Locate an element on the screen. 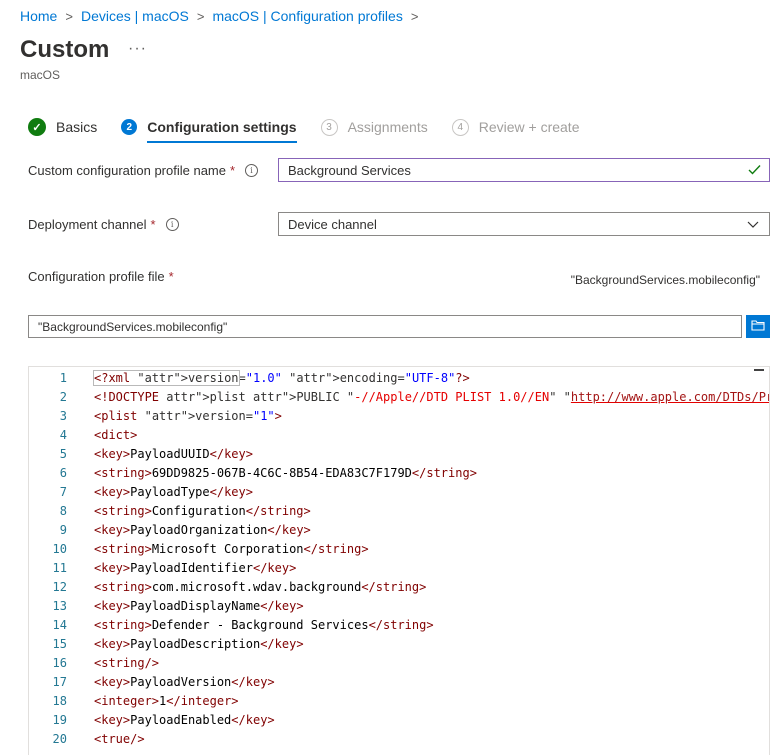 Image resolution: width=780 pixels, height=755 pixels. code-line: 4 <dict> is located at coordinates (399, 435).